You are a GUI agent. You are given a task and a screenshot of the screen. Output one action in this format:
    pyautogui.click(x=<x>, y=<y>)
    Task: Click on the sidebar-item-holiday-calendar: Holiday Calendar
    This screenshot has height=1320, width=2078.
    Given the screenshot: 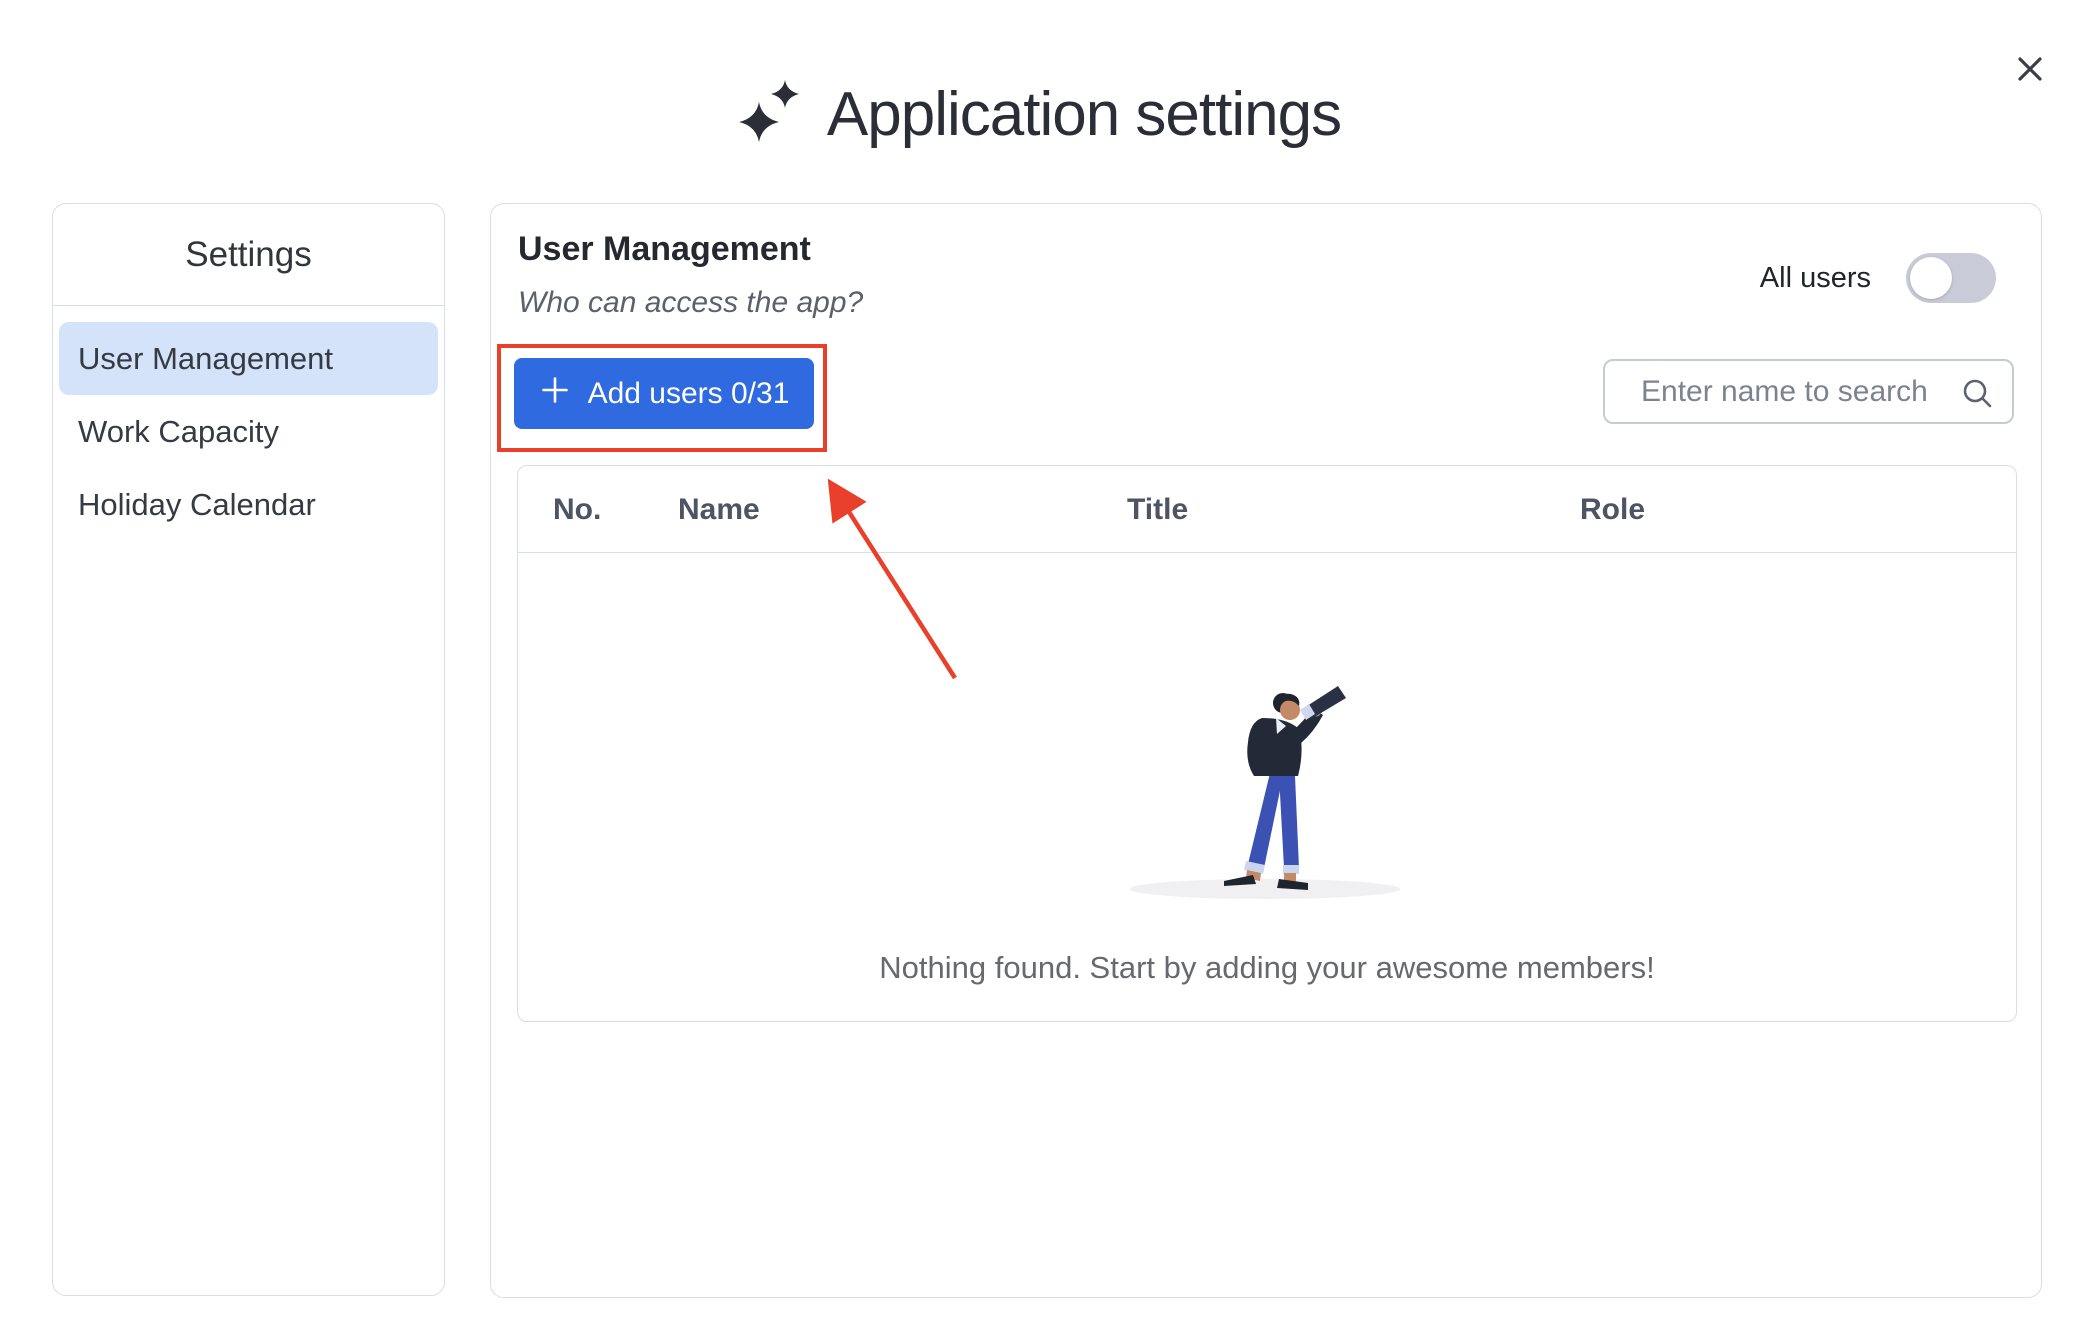 What is the action you would take?
    pyautogui.click(x=248, y=504)
    